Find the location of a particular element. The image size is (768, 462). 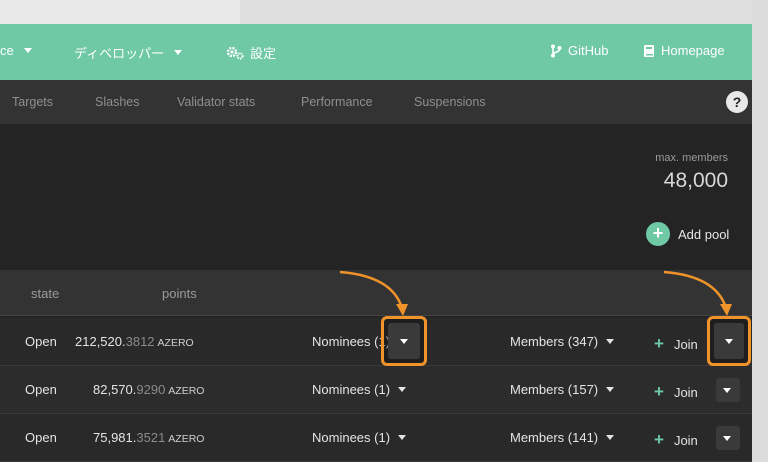

gears-icon is located at coordinates (235, 53).